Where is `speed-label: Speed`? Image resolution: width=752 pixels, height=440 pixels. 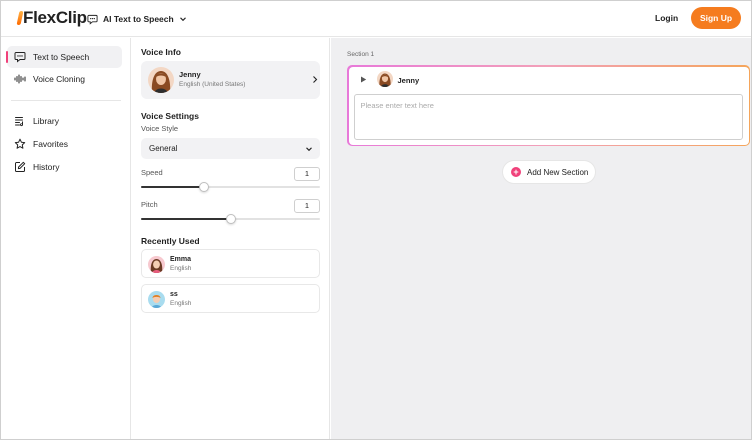 speed-label: Speed is located at coordinates (152, 172).